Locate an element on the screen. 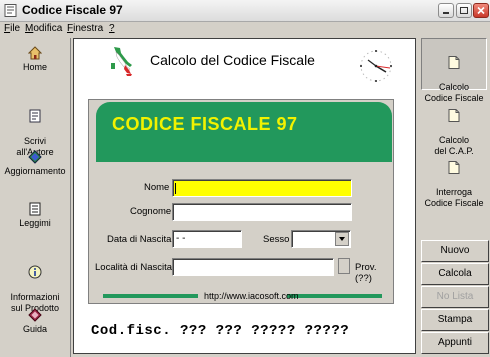 Image resolution: width=490 pixels, height=357 pixels. title-bar: Codice Fiscale 97 is located at coordinates (245, 11).